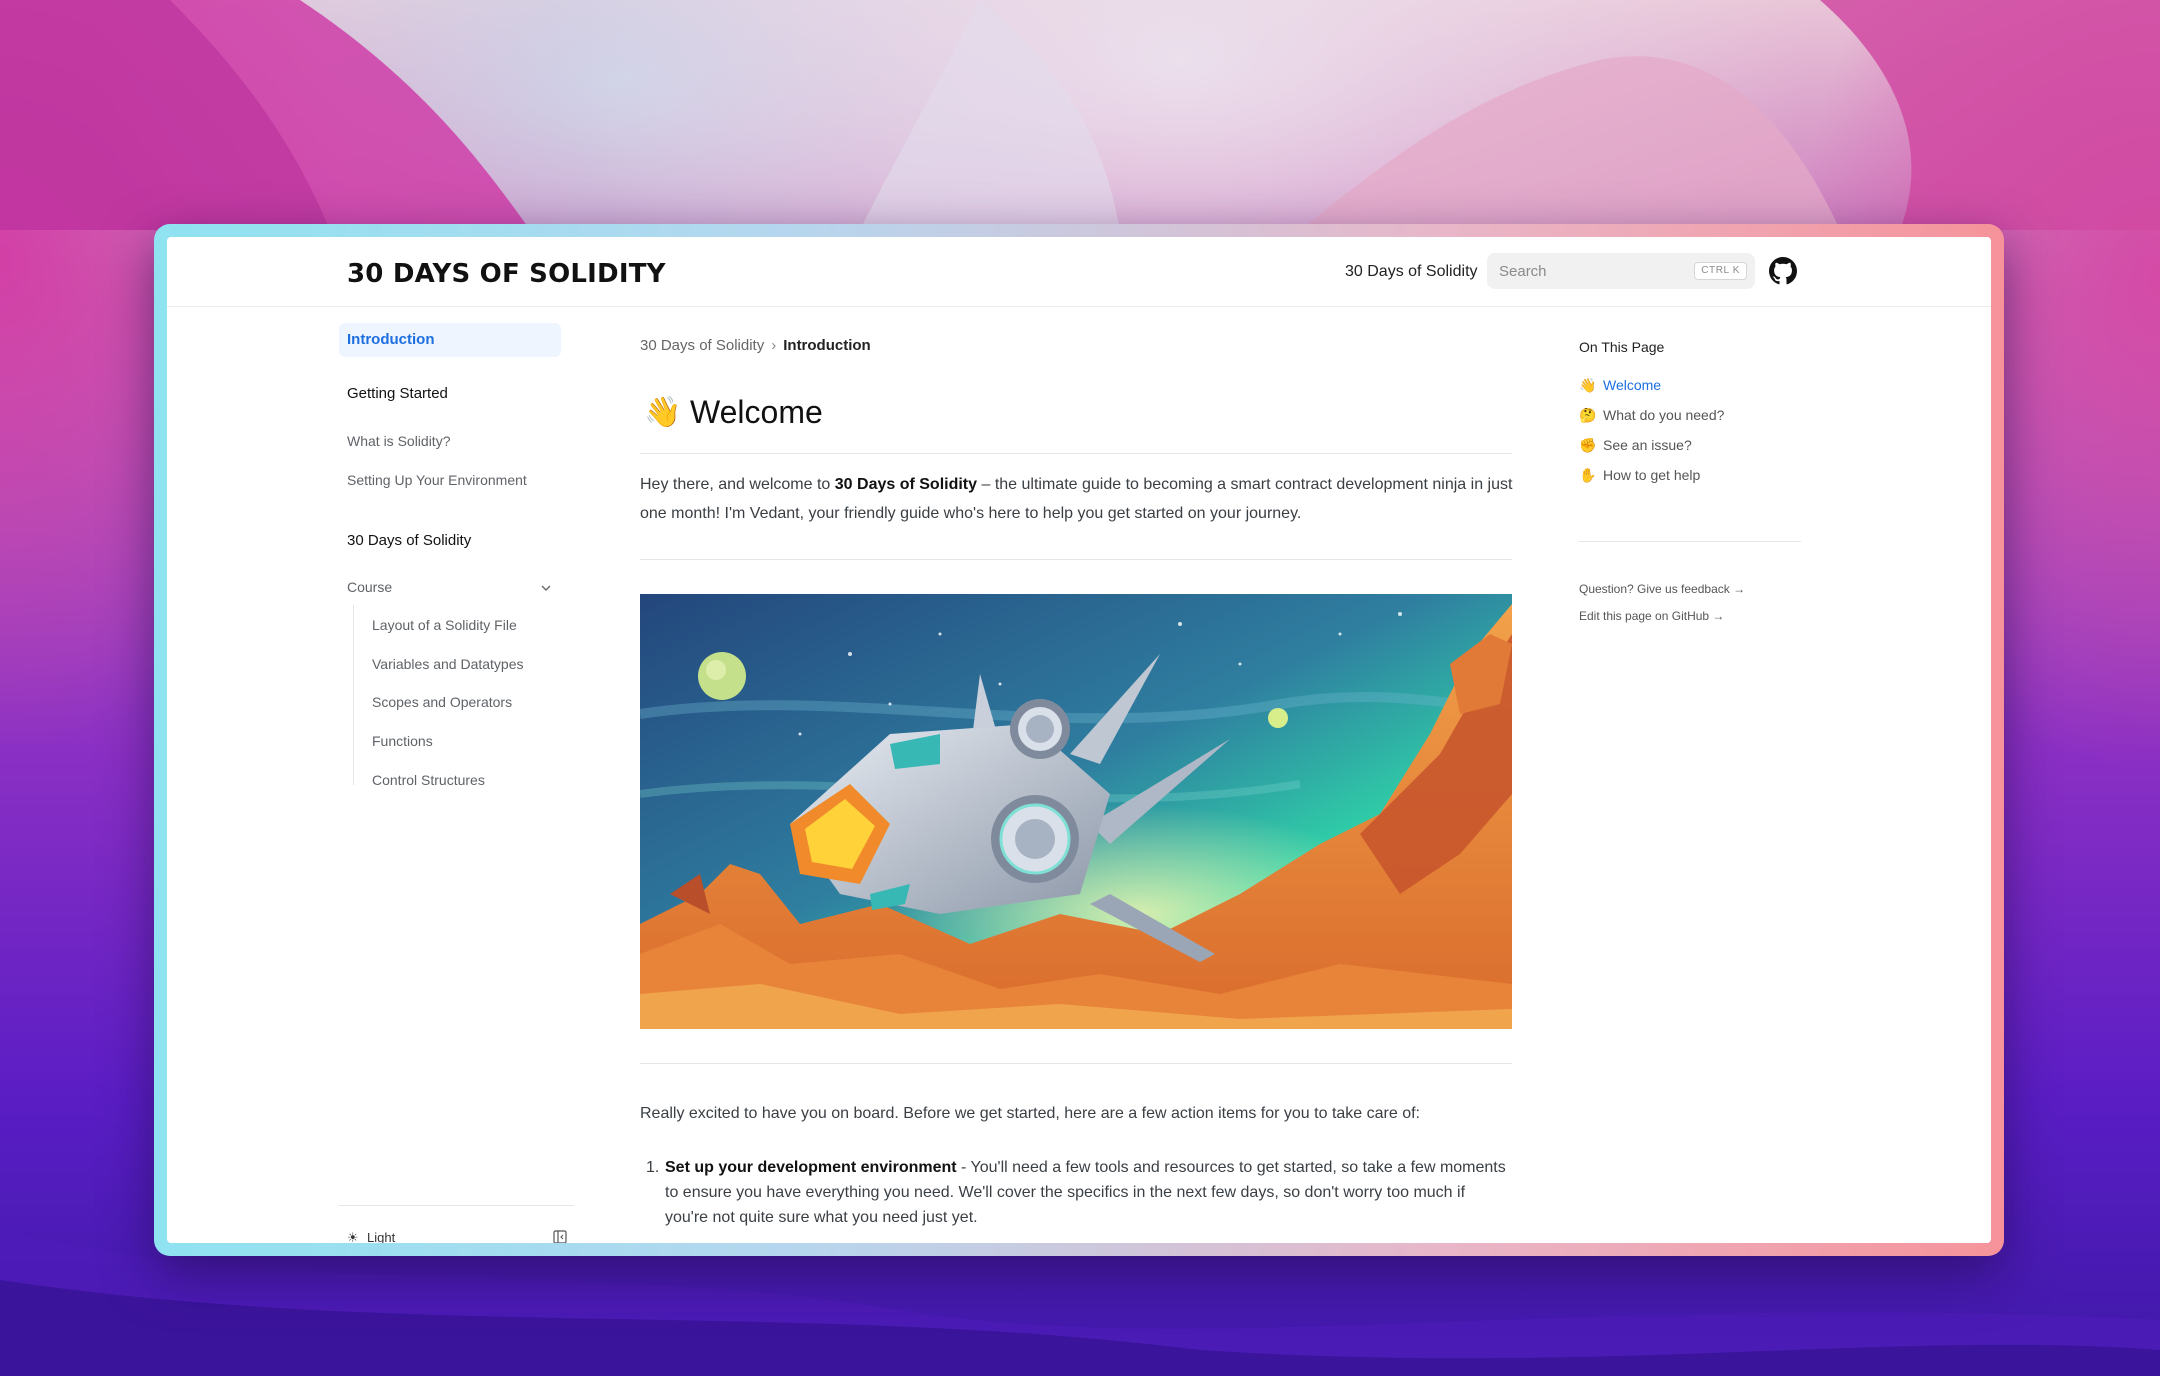  I want to click on sun-icon: ☀, so click(353, 1236).